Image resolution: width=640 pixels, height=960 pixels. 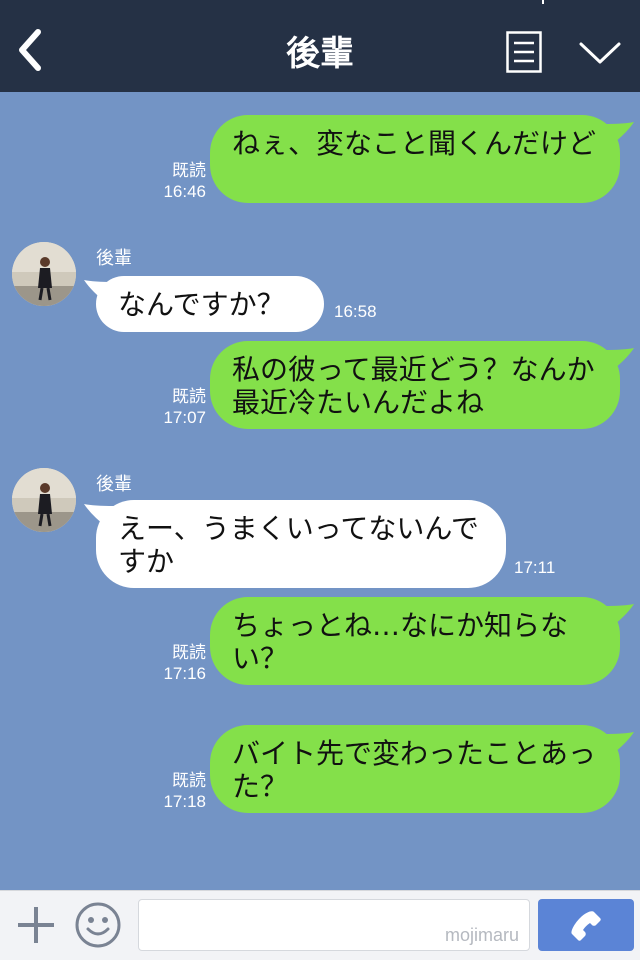 What do you see at coordinates (184, 417) in the screenshot?
I see `message-time: 17:07` at bounding box center [184, 417].